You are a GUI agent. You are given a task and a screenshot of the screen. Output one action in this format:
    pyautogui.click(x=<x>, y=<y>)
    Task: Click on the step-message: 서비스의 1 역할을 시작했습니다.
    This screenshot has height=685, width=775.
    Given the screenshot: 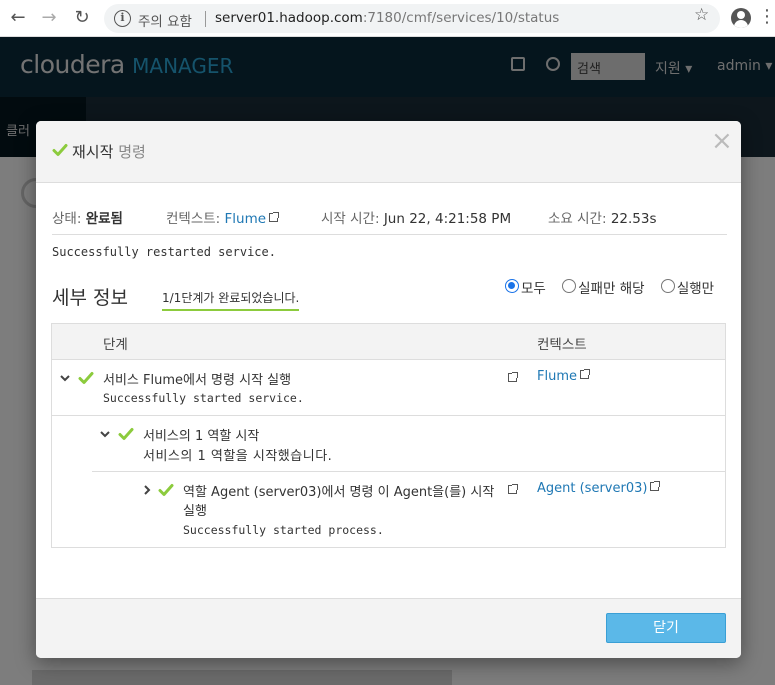 What is the action you would take?
    pyautogui.click(x=238, y=456)
    